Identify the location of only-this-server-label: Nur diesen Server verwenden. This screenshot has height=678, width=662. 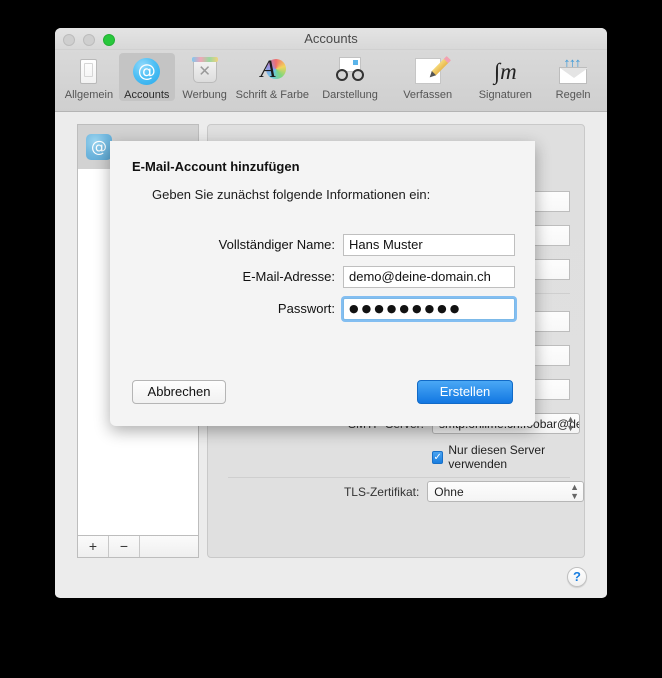
(497, 457).